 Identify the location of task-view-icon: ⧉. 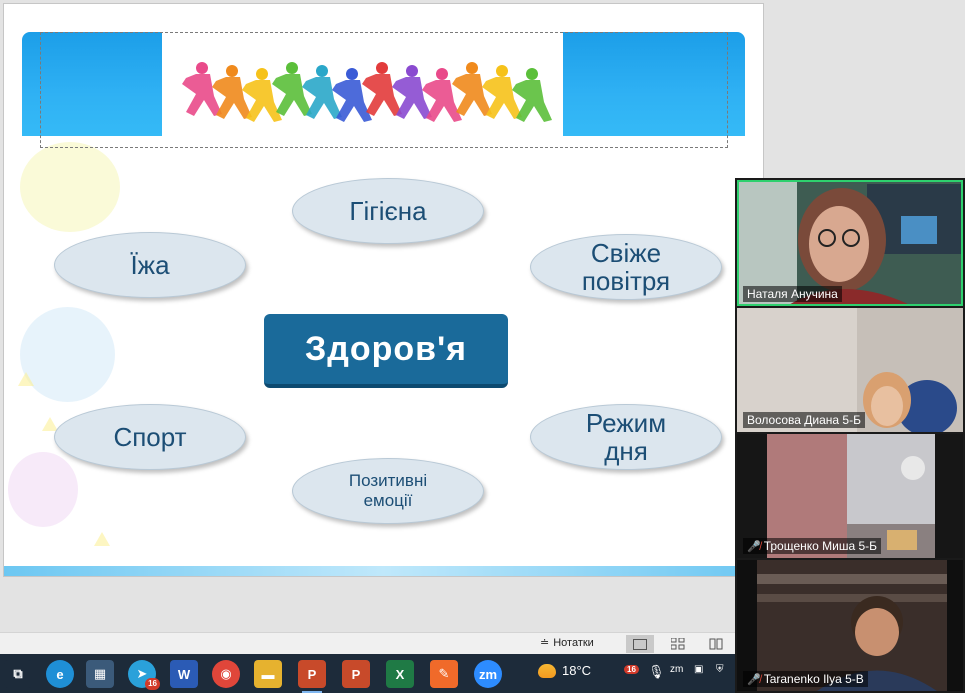
(18, 674).